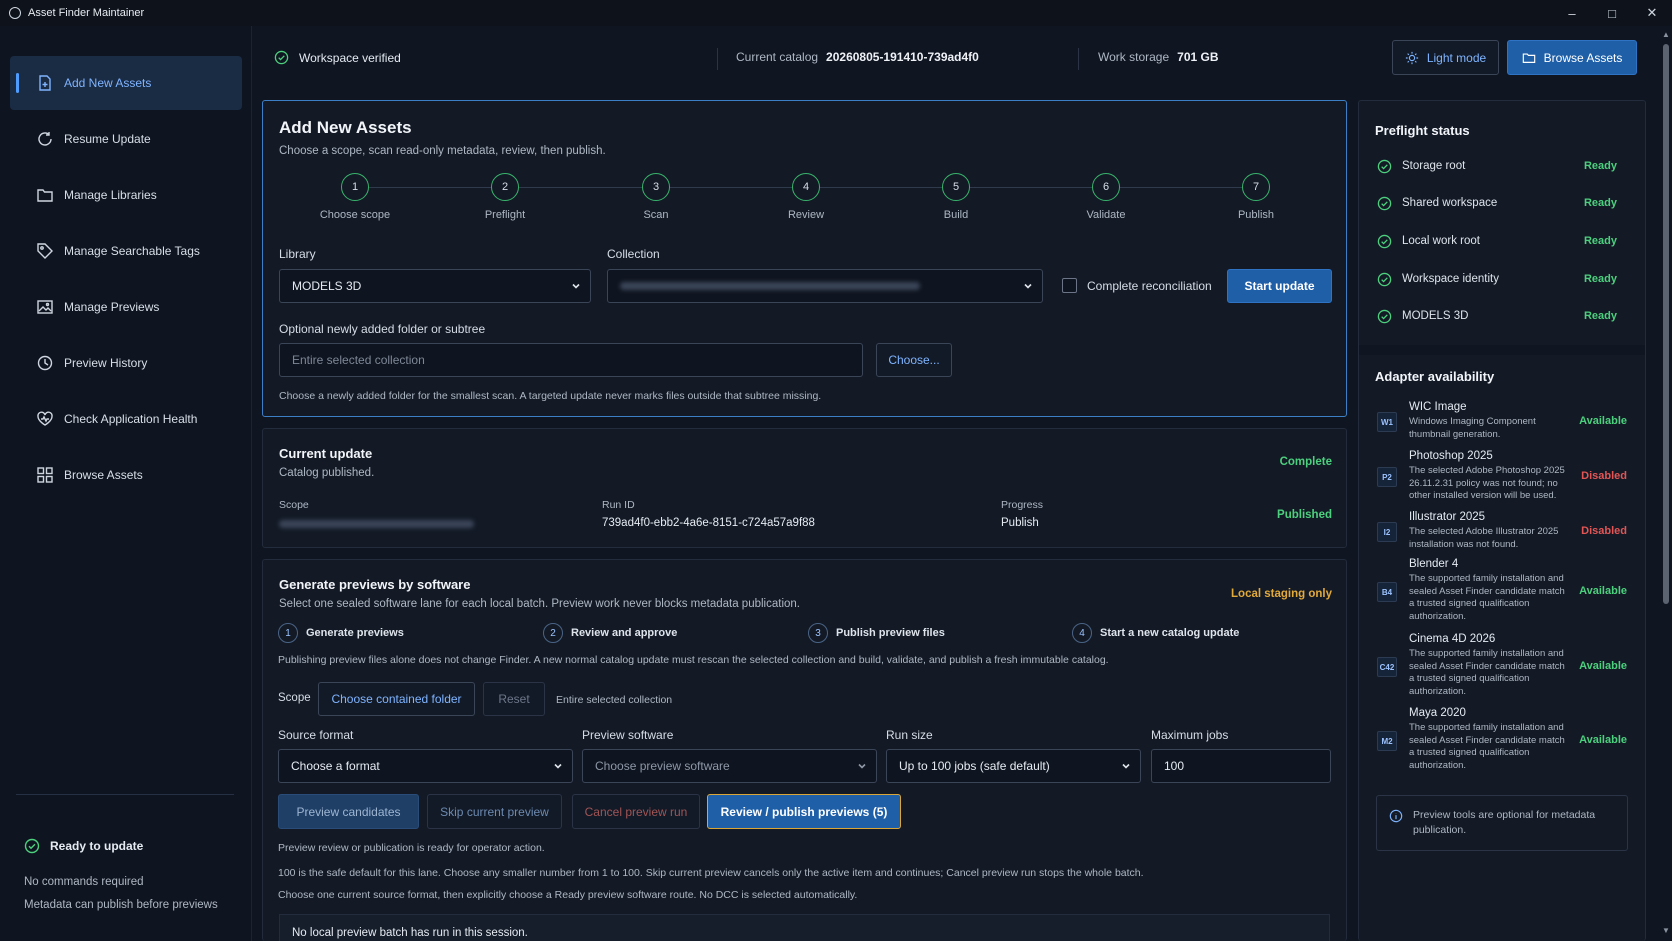  I want to click on reconcile-option: Complete reconciliation, so click(1137, 285).